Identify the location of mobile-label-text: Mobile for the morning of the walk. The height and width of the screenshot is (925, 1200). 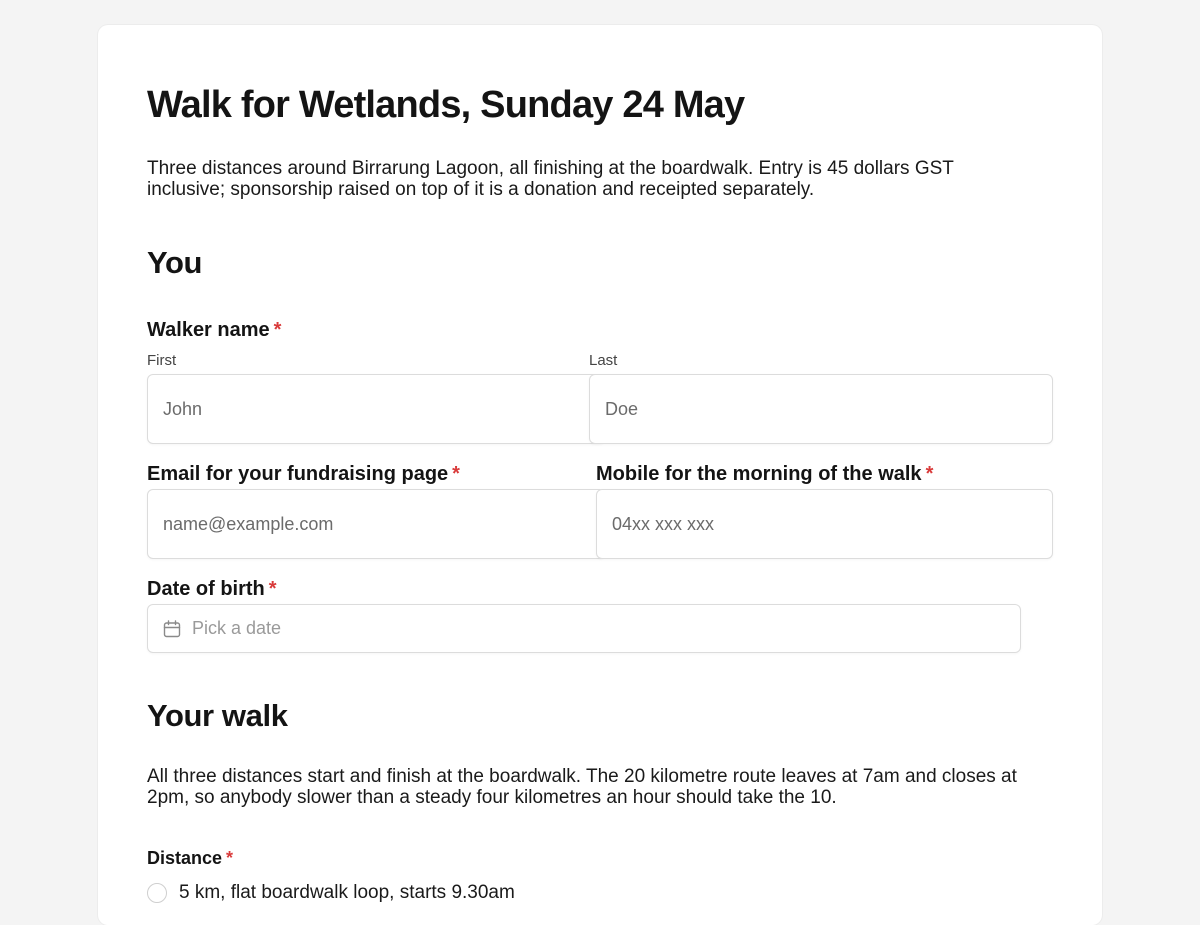
(759, 474).